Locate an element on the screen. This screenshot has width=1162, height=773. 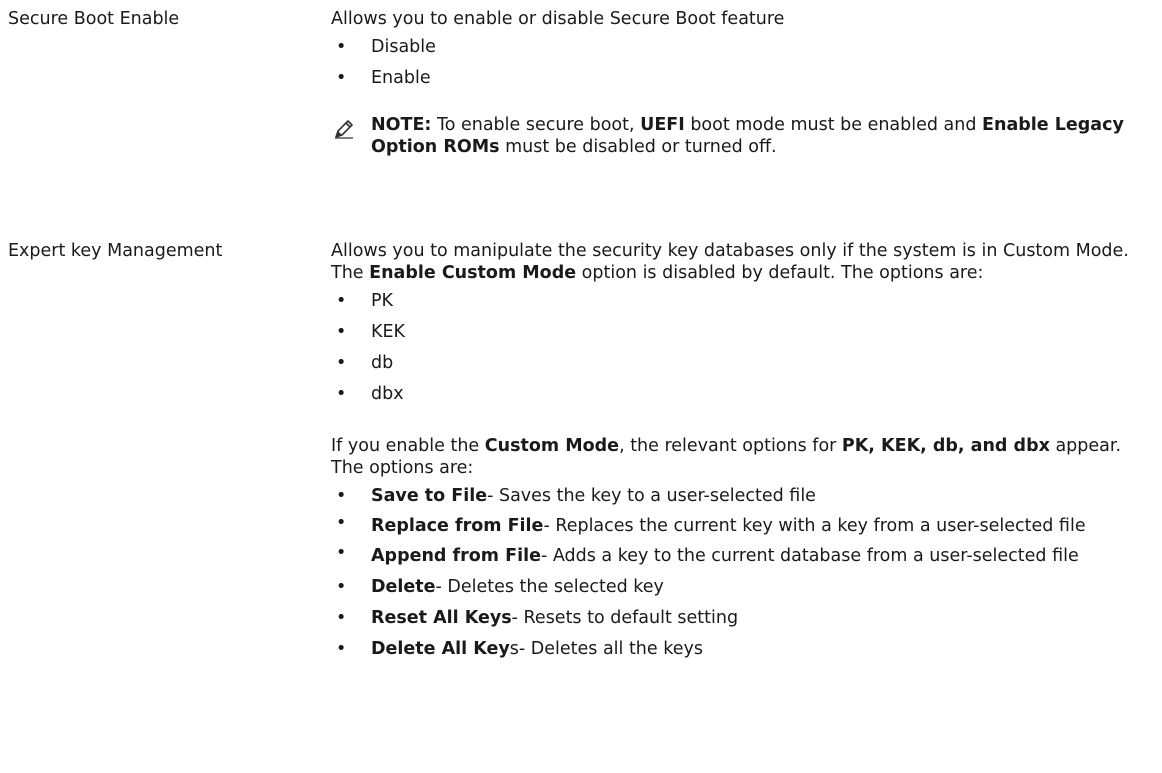
custom-option-text: s- Deletes all the keys is located at coordinates (606, 649).